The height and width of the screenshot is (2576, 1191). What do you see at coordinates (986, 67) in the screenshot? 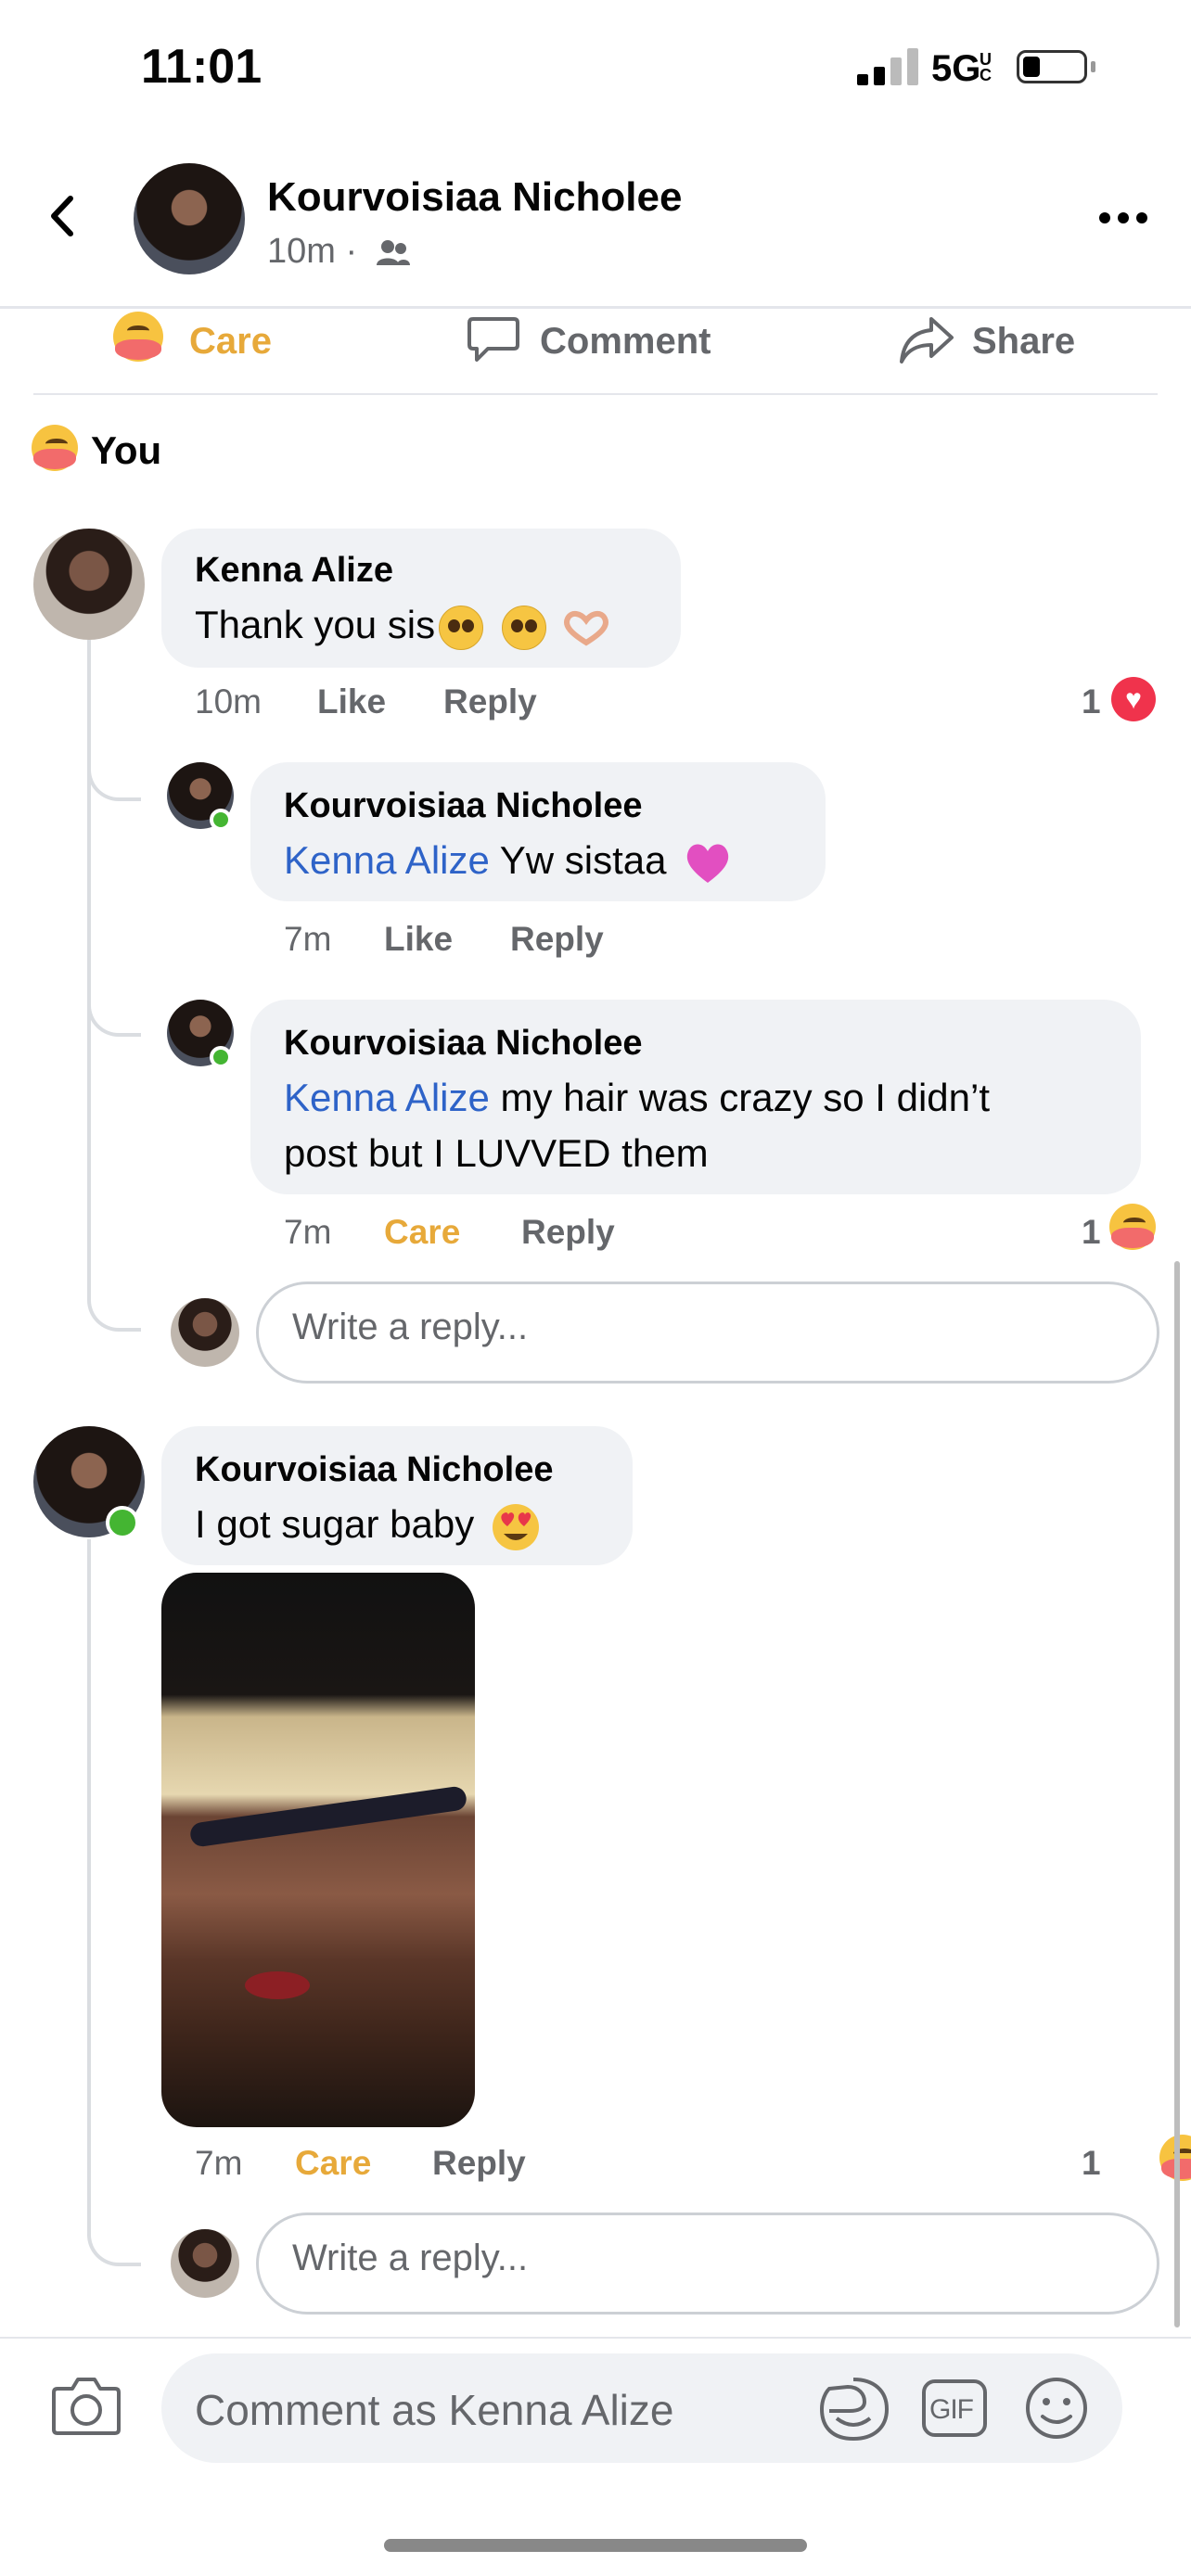
I see `network-suffix: UC` at bounding box center [986, 67].